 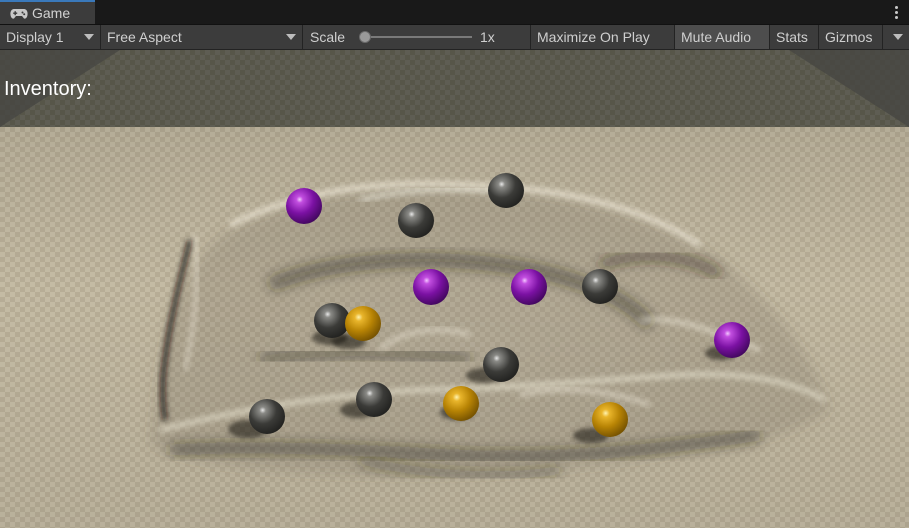 I want to click on stats-label: Stats, so click(x=792, y=37).